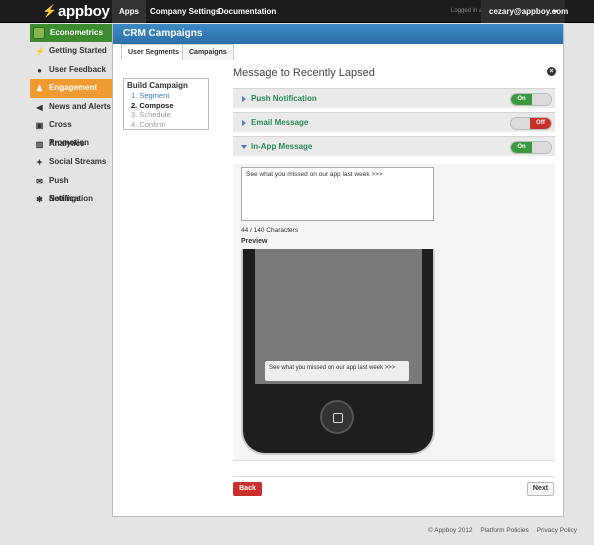  What do you see at coordinates (148, 124) in the screenshot?
I see `step-confirm: 4. Confirm` at bounding box center [148, 124].